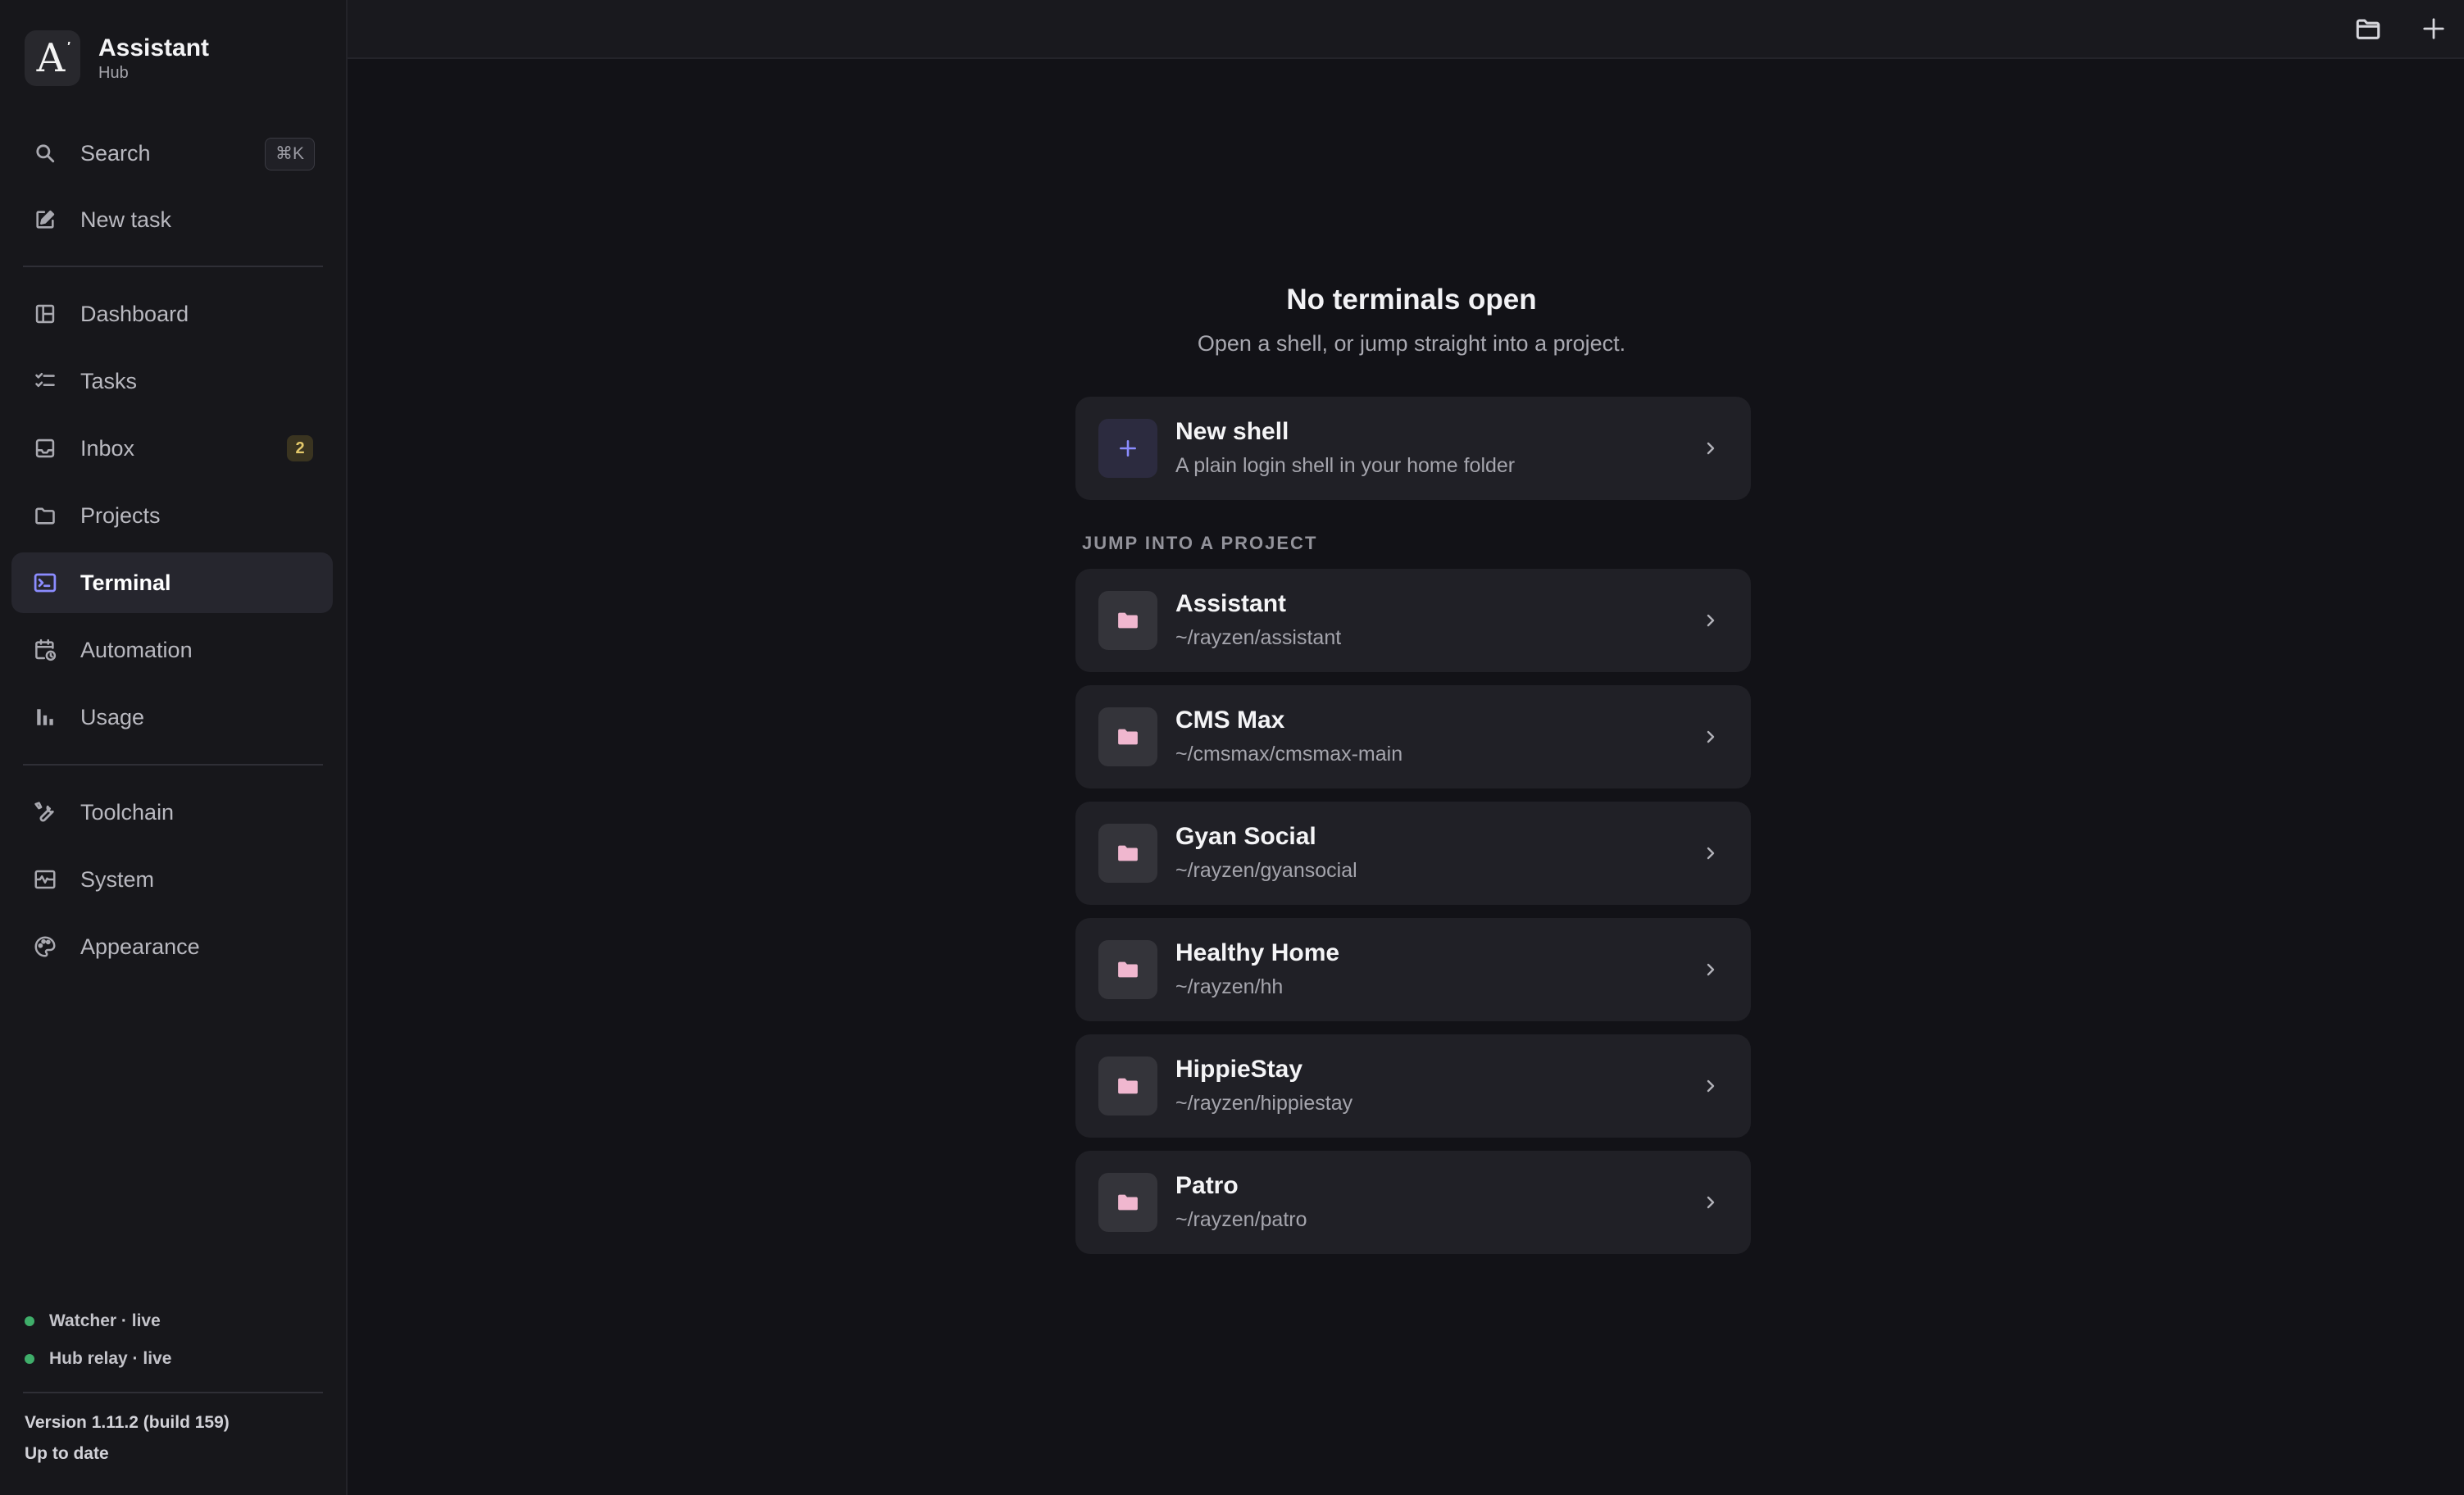  What do you see at coordinates (45, 314) in the screenshot?
I see `dashboard-icon` at bounding box center [45, 314].